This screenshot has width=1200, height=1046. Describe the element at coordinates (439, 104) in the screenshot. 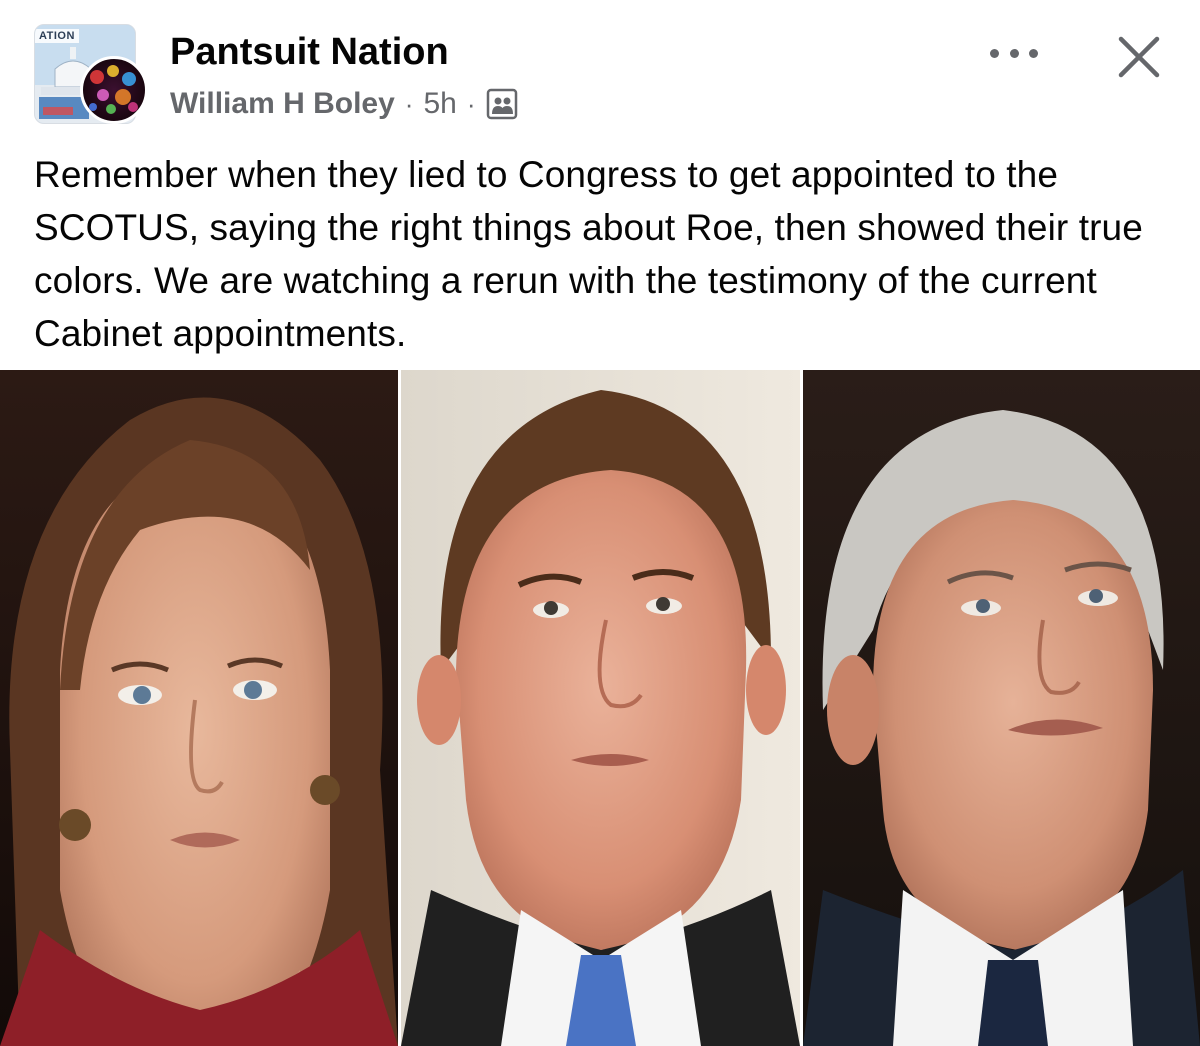

I see `post-timestamp: 5h` at that location.